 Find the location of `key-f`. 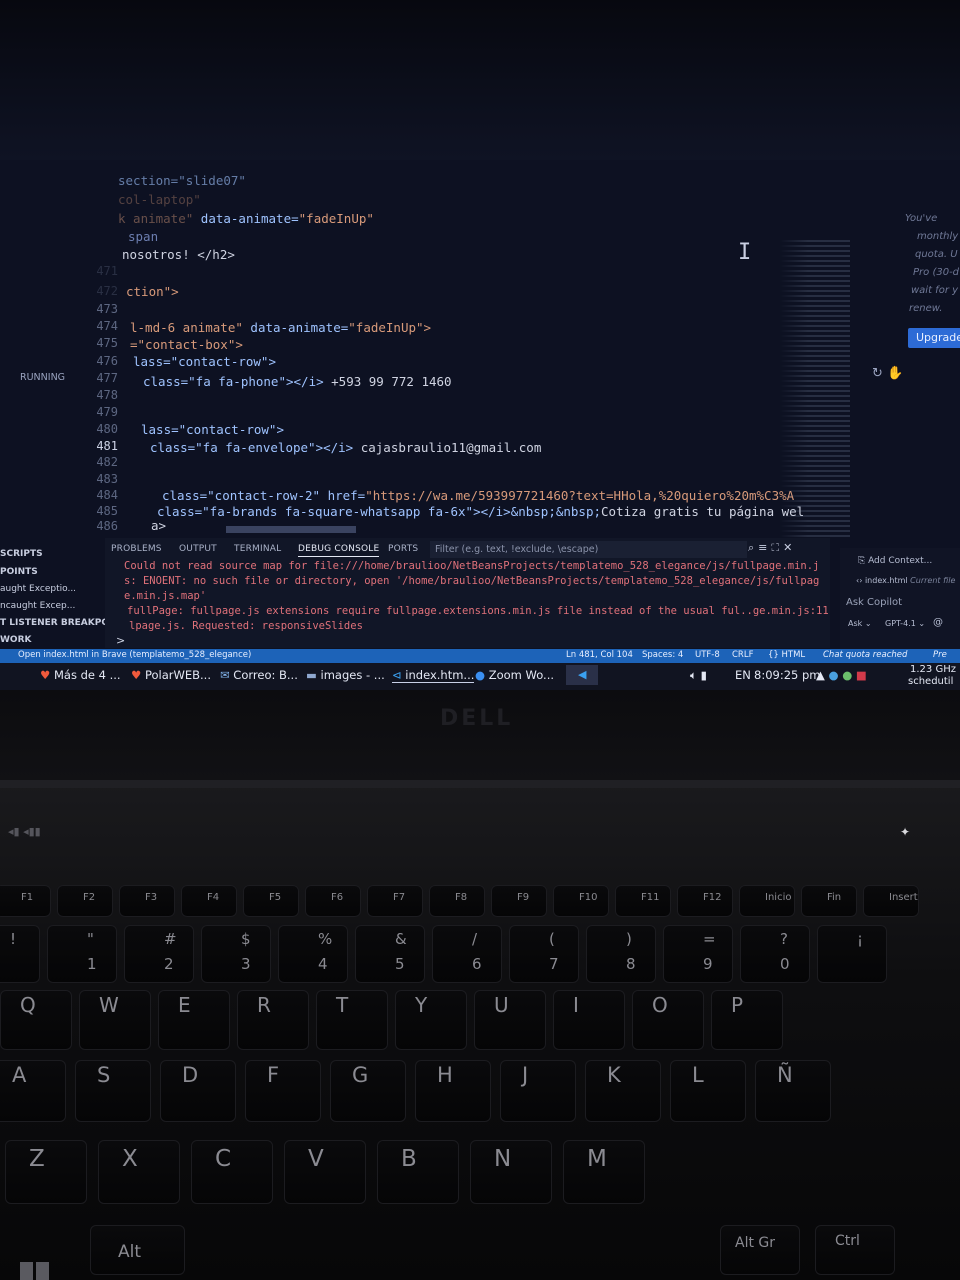

key-f is located at coordinates (283, 1091).